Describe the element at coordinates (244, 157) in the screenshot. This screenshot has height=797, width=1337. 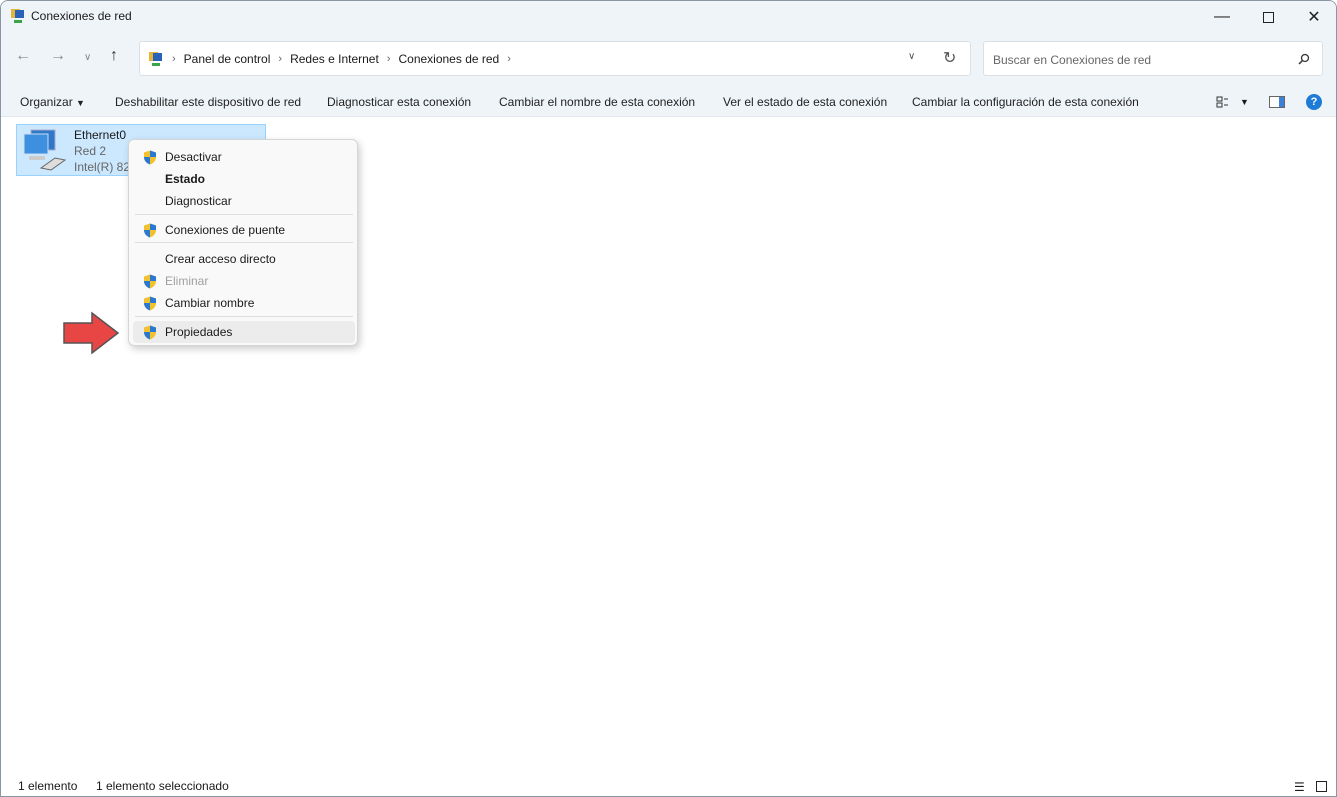
I see `menu-item-desactivar: Desactivar` at that location.